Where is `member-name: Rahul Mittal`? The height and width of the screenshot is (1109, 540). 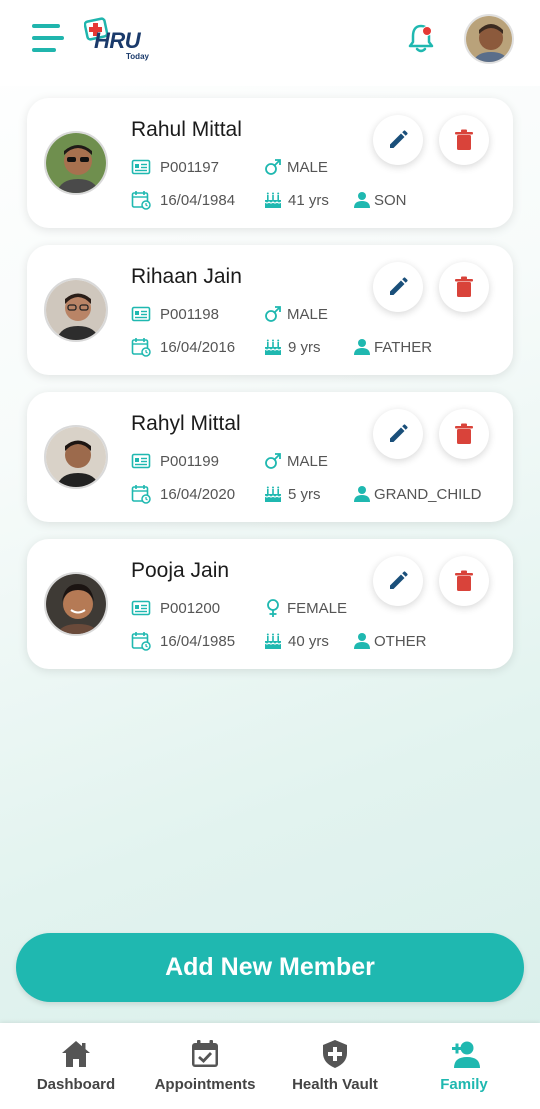 member-name: Rahul Mittal is located at coordinates (186, 129).